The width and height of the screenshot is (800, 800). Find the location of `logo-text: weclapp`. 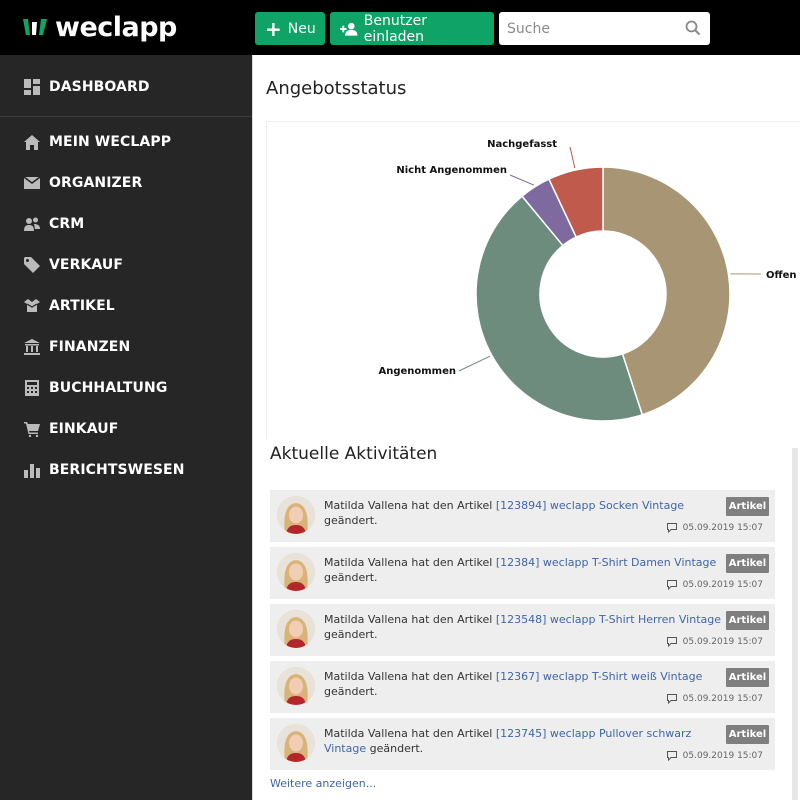

logo-text: weclapp is located at coordinates (116, 27).